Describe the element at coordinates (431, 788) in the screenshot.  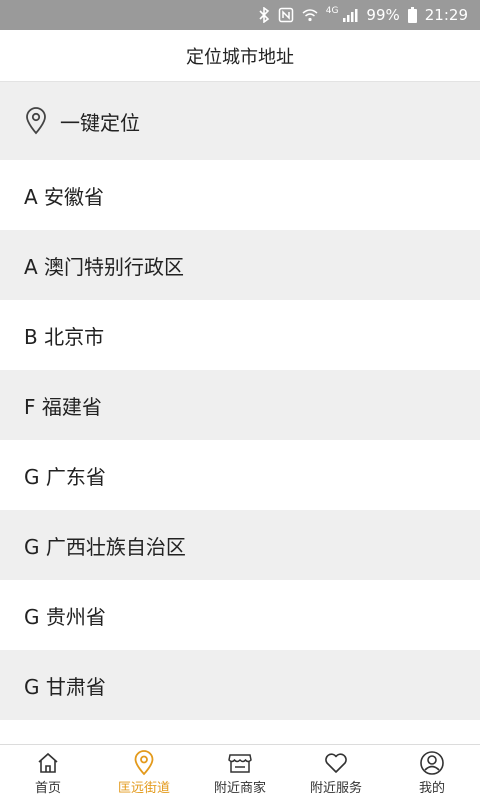
I see `tab-label: 我的` at that location.